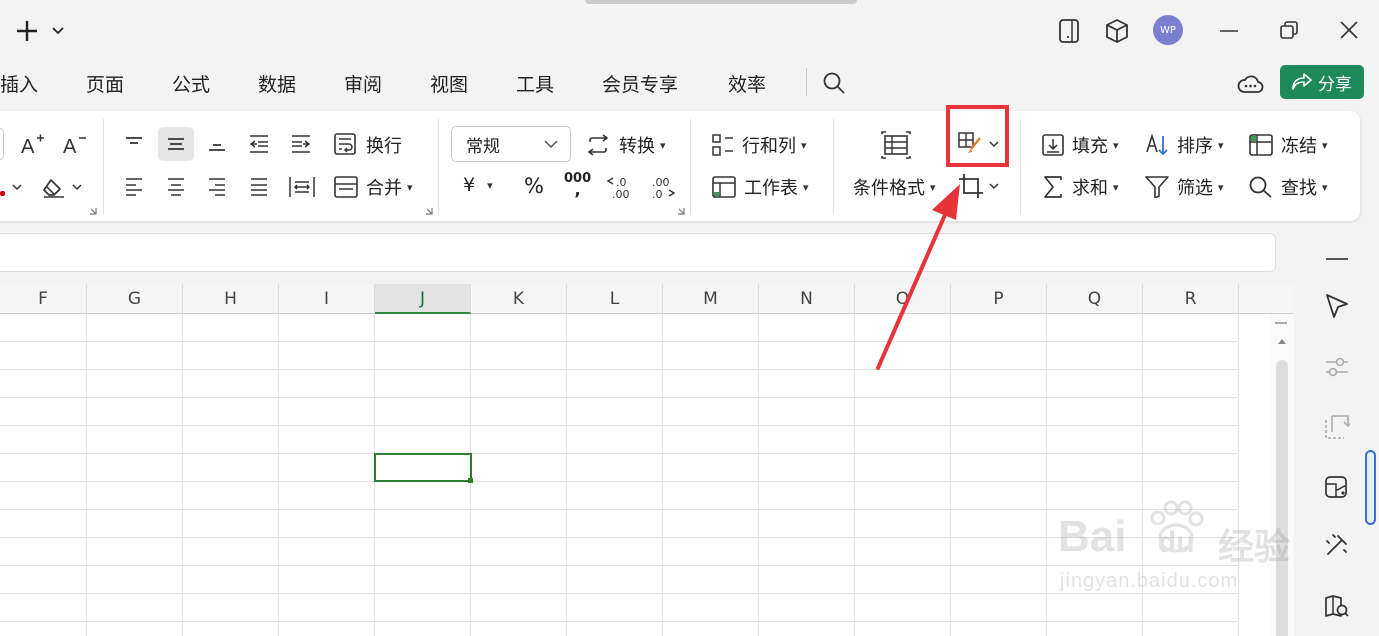  I want to click on fill-button: 填充 ▾, so click(1080, 145).